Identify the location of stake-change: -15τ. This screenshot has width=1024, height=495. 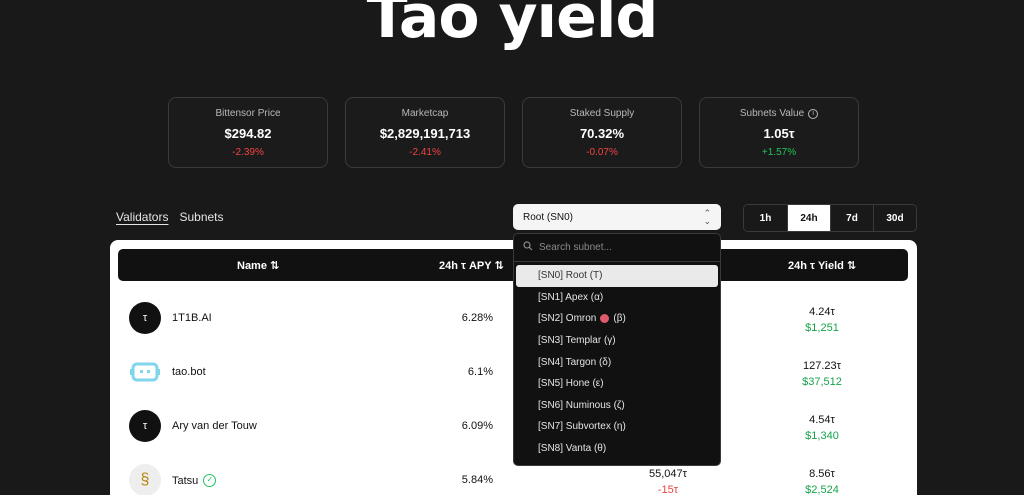
(668, 489).